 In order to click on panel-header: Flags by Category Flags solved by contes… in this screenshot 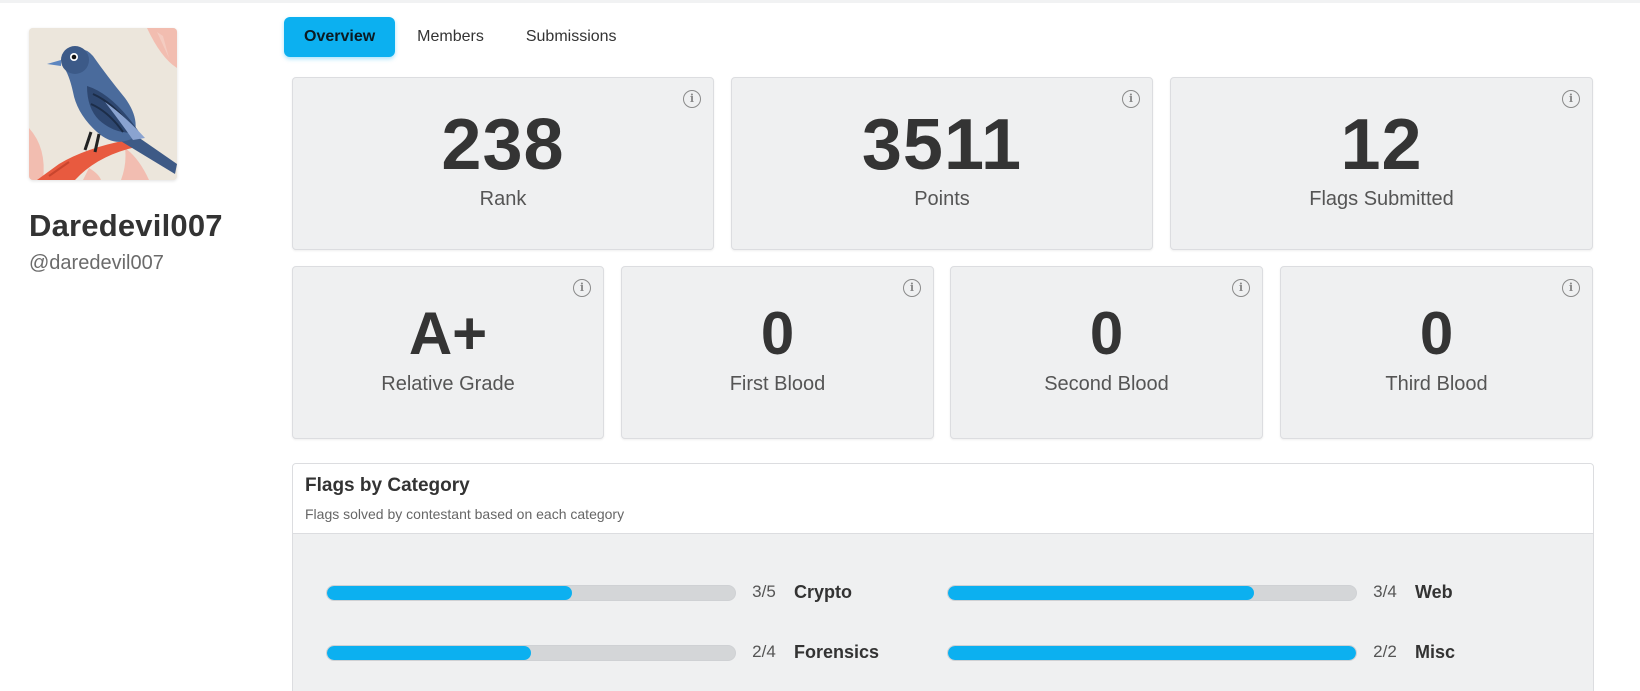, I will do `click(943, 499)`.